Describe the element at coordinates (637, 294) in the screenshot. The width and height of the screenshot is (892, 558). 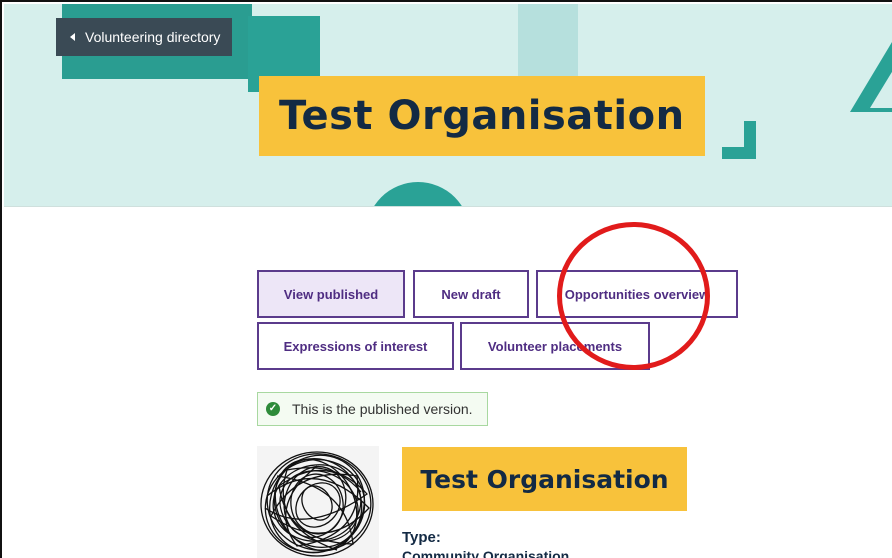
I see `tab-opportunities-overview: Opportunities overview` at that location.